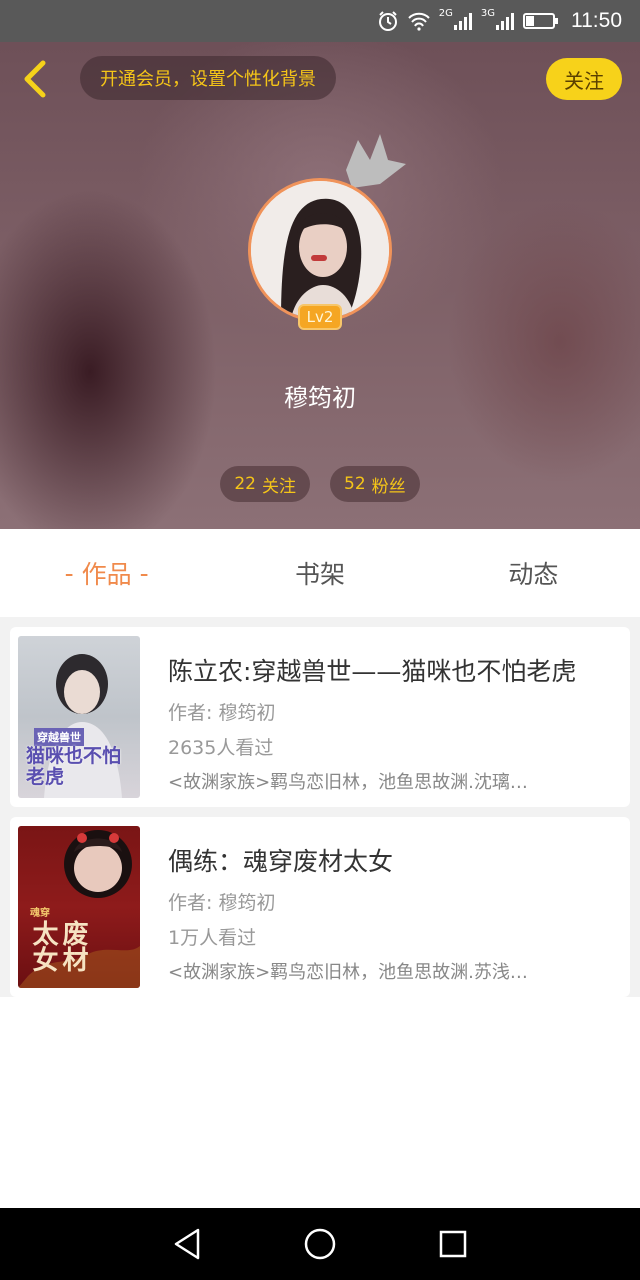  I want to click on avatar, so click(320, 250).